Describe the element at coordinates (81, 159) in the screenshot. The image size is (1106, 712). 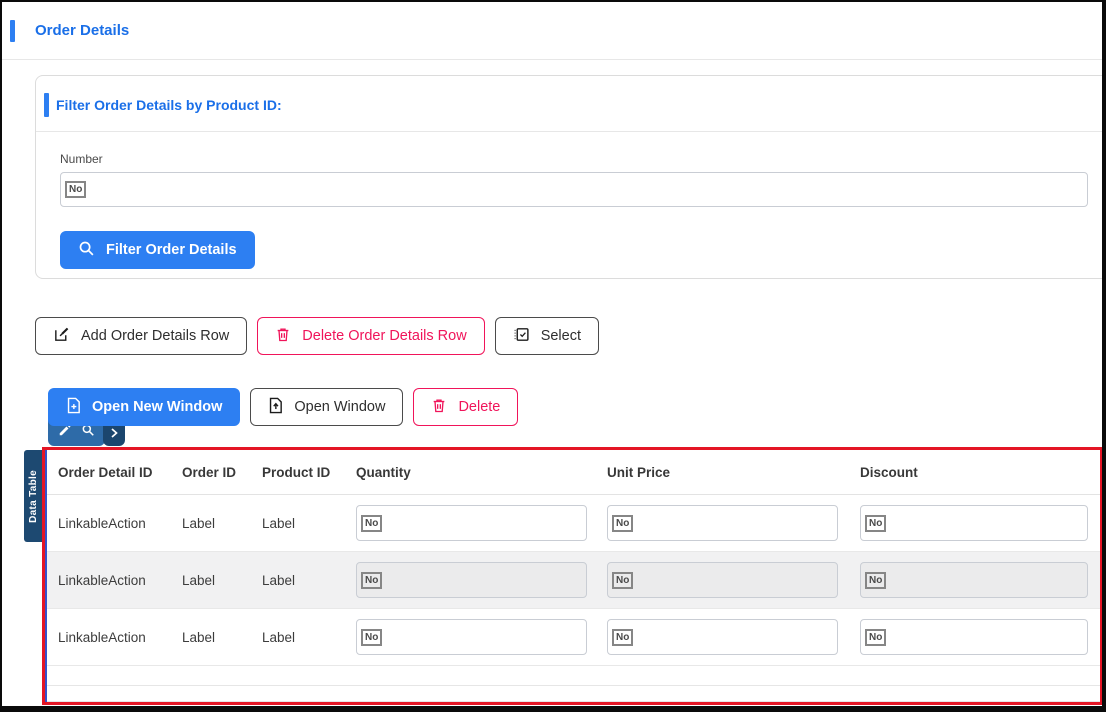
I see `number-field-label: Number` at that location.